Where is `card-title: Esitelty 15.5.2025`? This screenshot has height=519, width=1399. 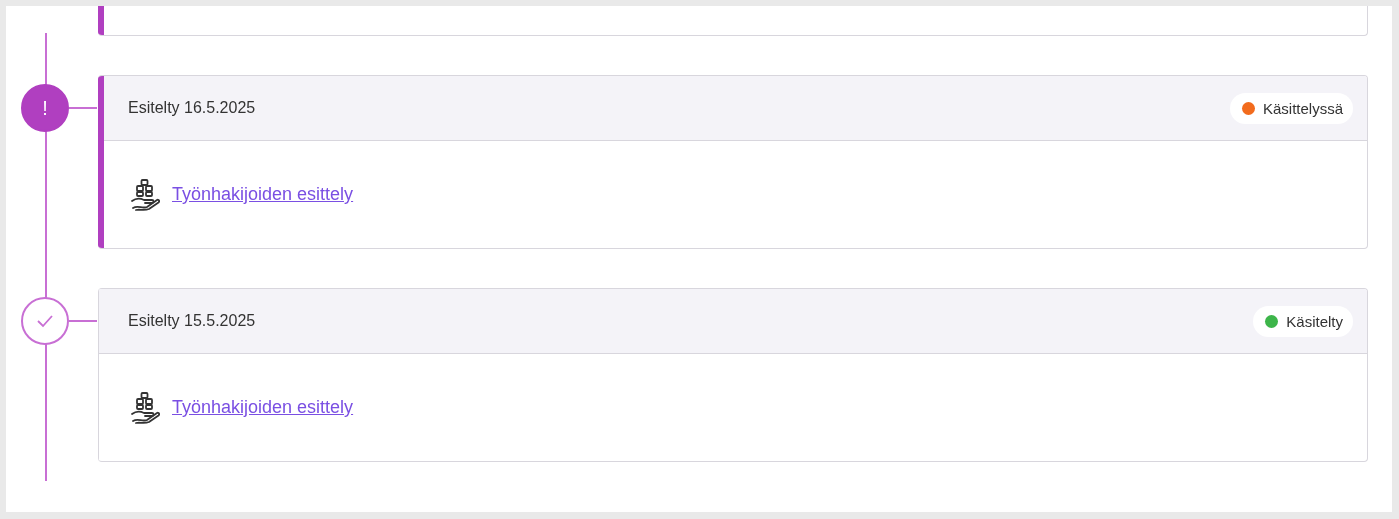
card-title: Esitelty 15.5.2025 is located at coordinates (192, 321).